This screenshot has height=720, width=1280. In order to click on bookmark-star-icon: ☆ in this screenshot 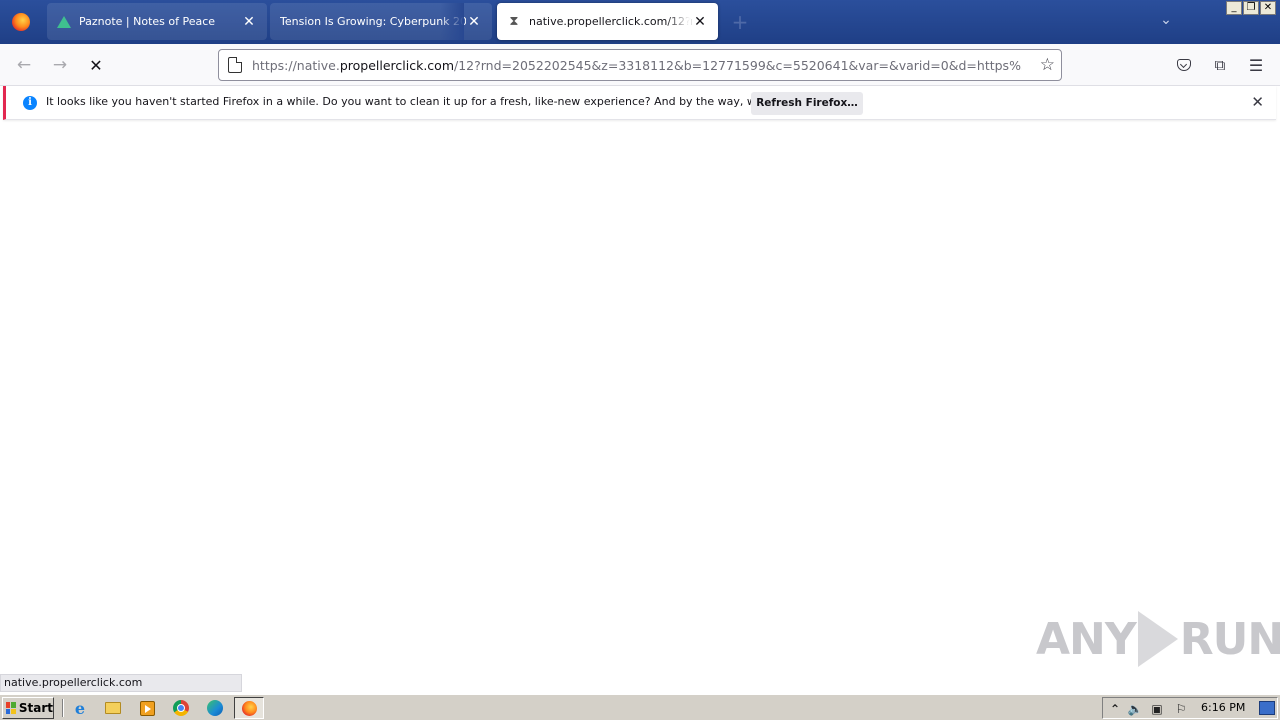, I will do `click(1047, 65)`.